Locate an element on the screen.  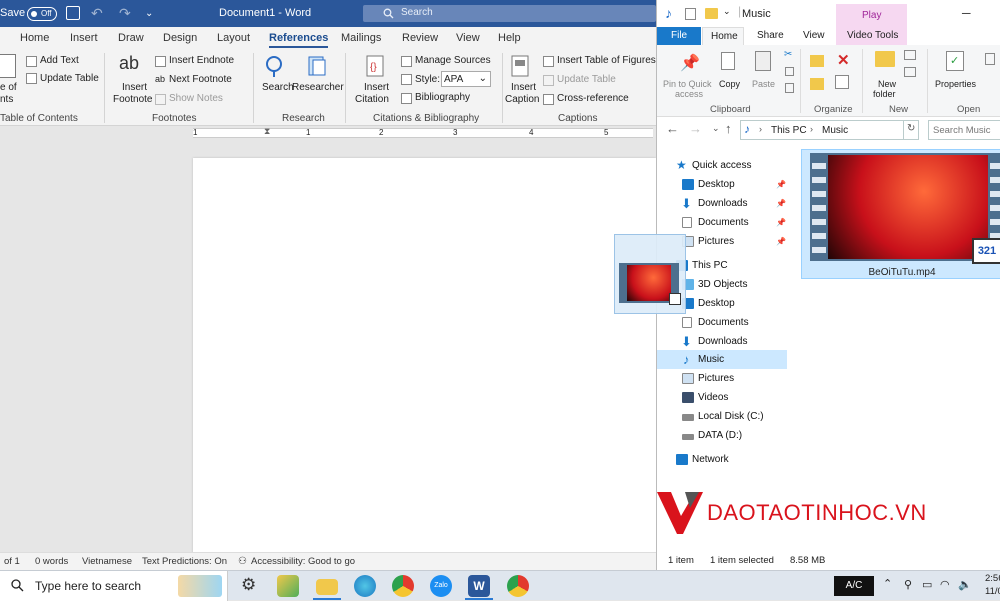
open-icon is located at coordinates (990, 59).